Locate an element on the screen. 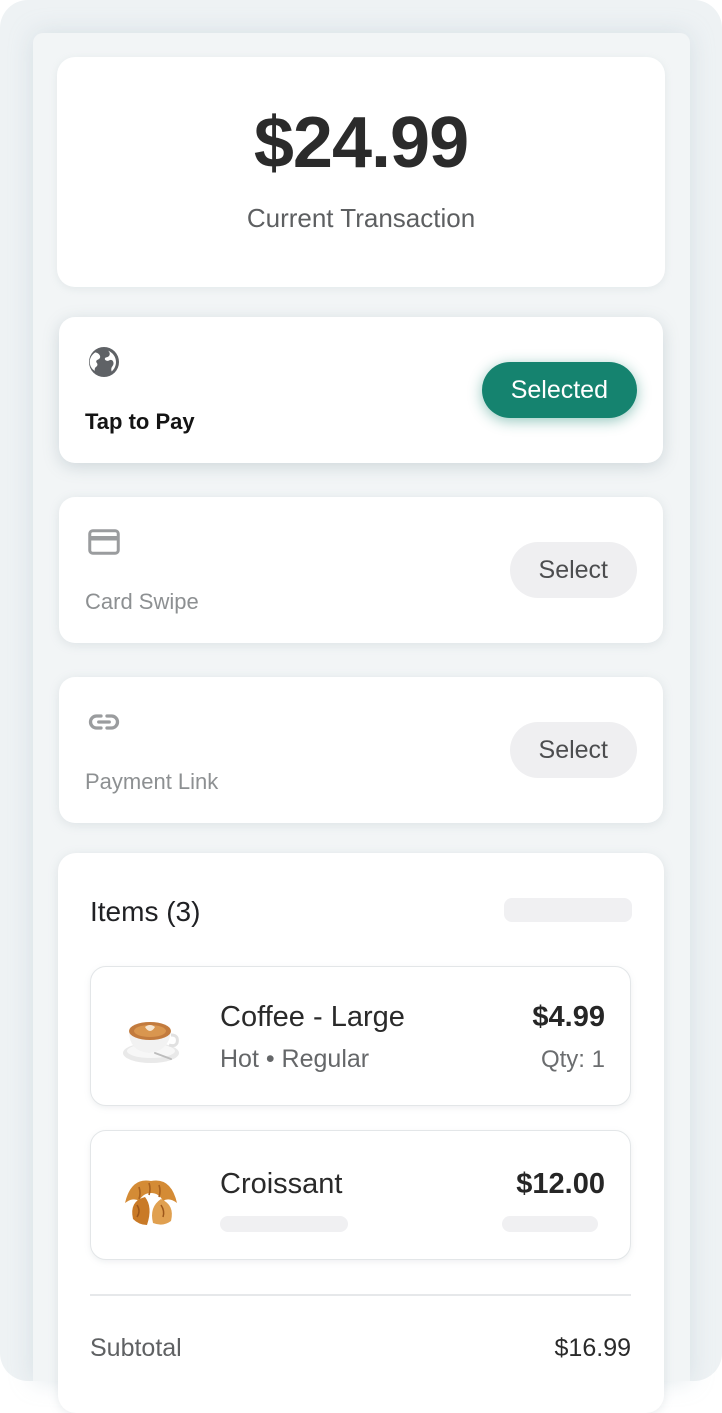 This screenshot has width=722, height=1413. payment-method-label: Tap to Pay is located at coordinates (140, 421).